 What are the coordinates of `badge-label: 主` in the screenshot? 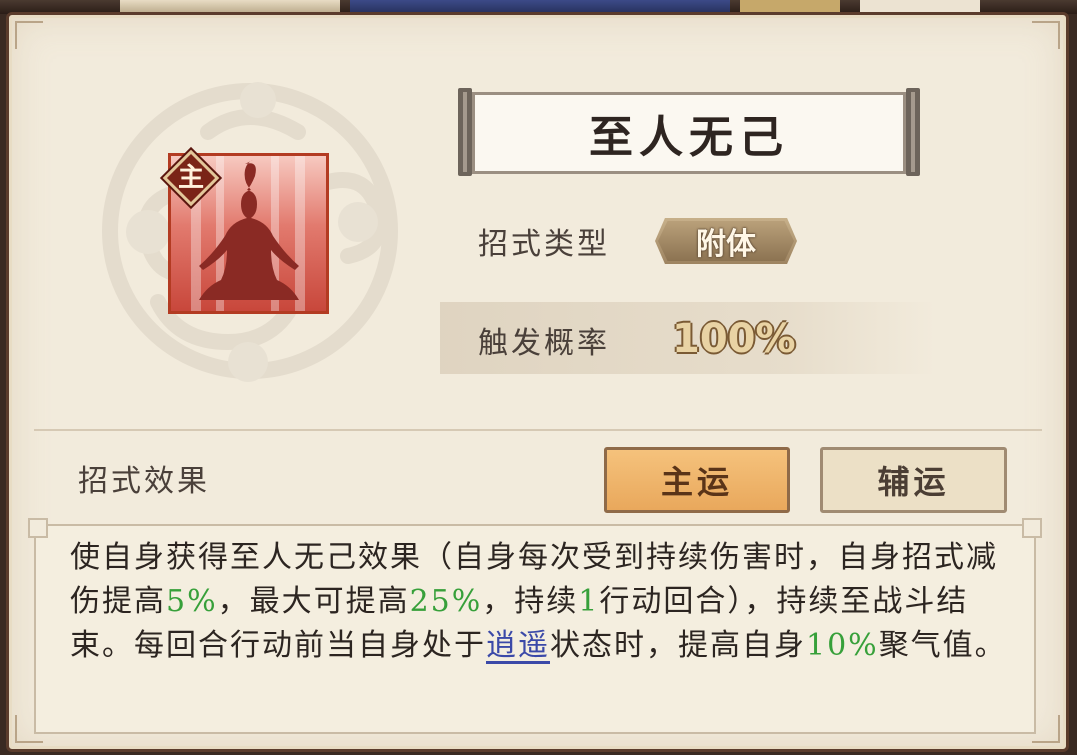 It's located at (190, 178).